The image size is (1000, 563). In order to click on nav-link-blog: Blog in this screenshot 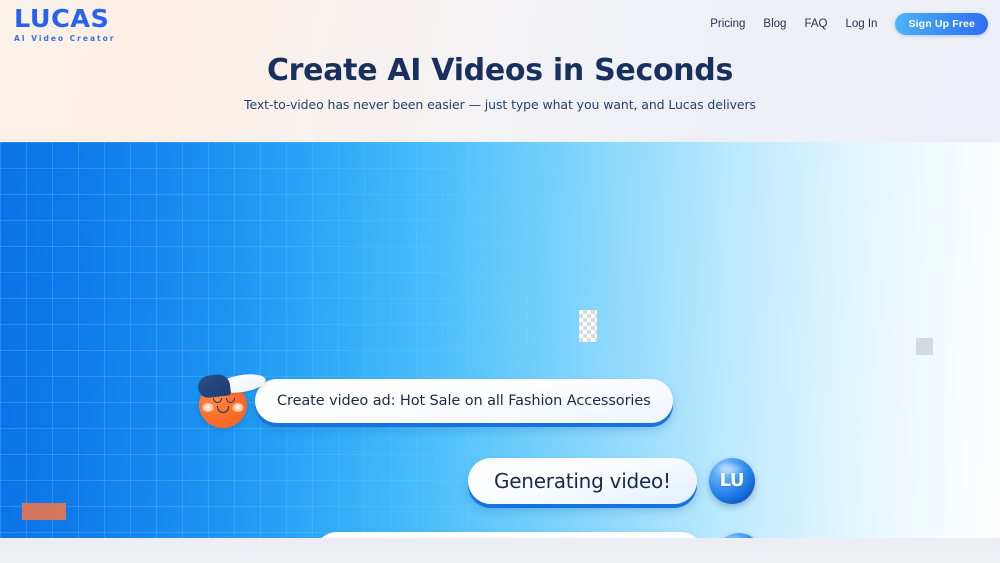, I will do `click(774, 24)`.